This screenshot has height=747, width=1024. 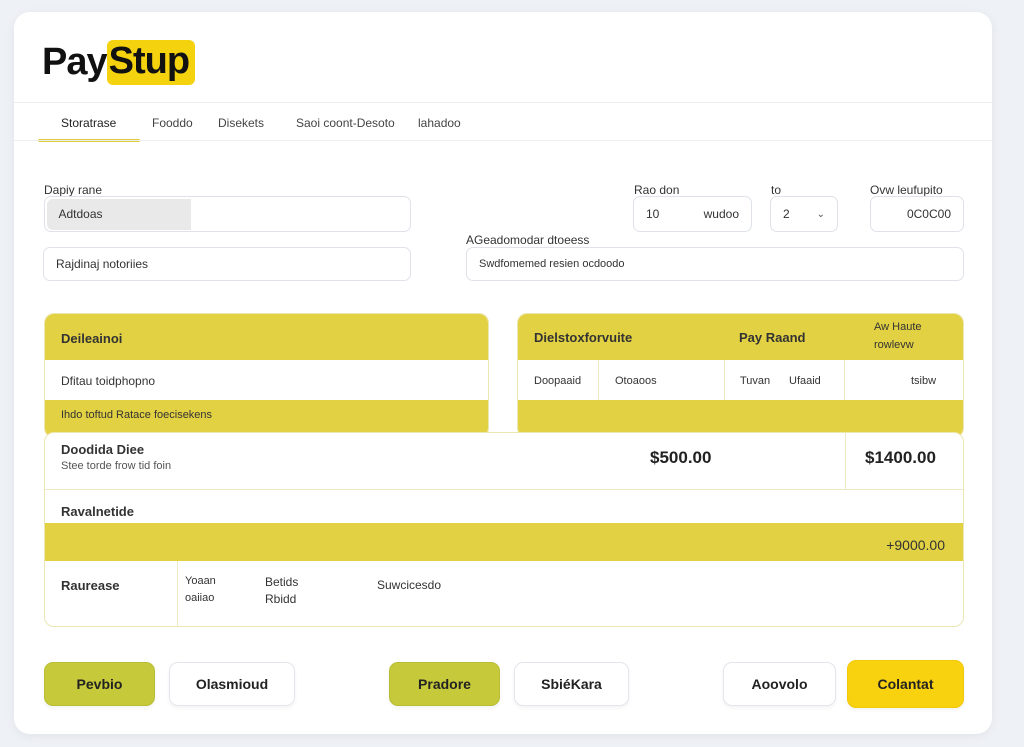 What do you see at coordinates (906, 190) in the screenshot?
I see `overview-label: Ovw leufupito` at bounding box center [906, 190].